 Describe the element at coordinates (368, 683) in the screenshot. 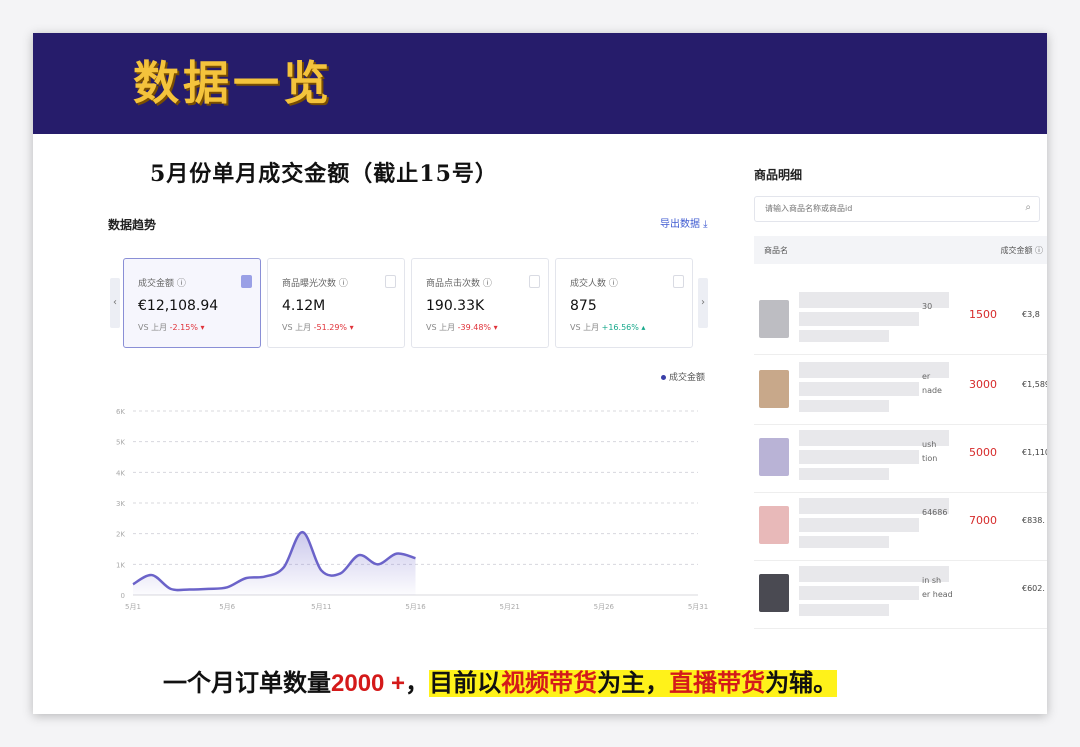

I see `caption-order-count: 2000 +` at that location.